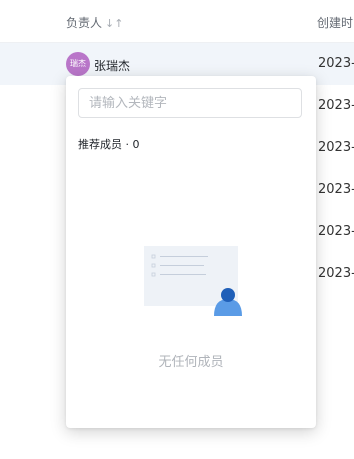 This screenshot has height=459, width=354. What do you see at coordinates (193, 281) in the screenshot?
I see `empty-members-illustration` at bounding box center [193, 281].